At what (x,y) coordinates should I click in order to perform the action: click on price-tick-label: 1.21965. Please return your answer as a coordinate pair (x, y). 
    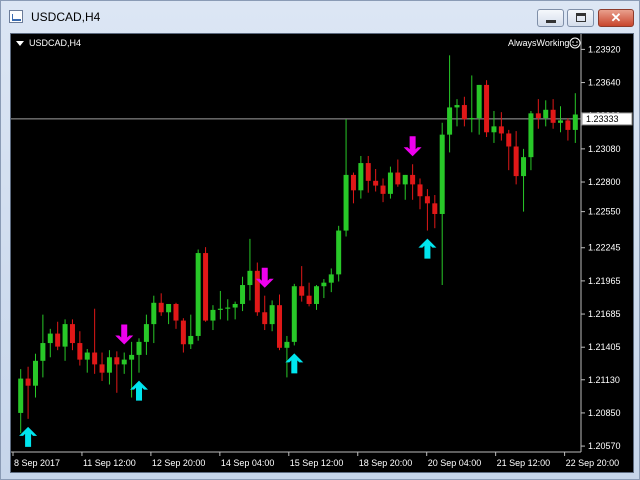
    Looking at the image, I should click on (604, 281).